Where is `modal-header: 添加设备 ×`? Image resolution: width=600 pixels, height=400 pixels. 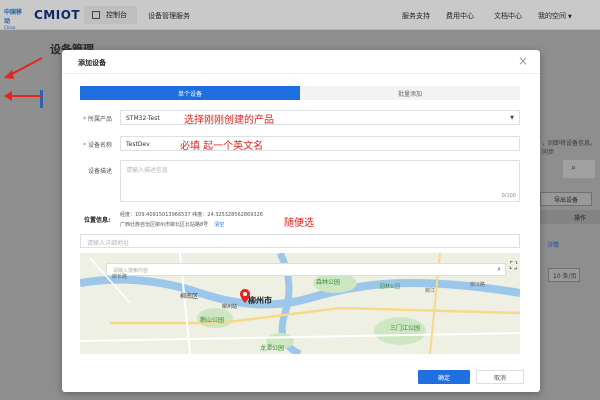
modal-header: 添加设备 × is located at coordinates (301, 62).